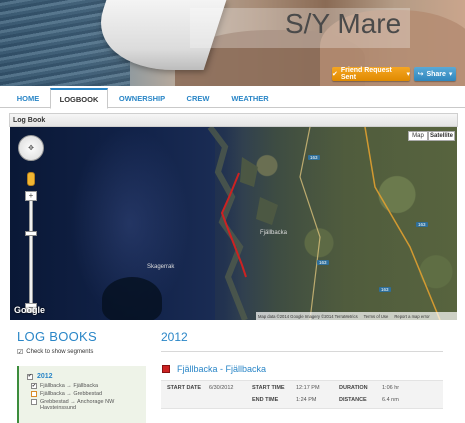  Describe the element at coordinates (353, 400) in the screenshot. I see `distance-label: DISTANCE` at that location.